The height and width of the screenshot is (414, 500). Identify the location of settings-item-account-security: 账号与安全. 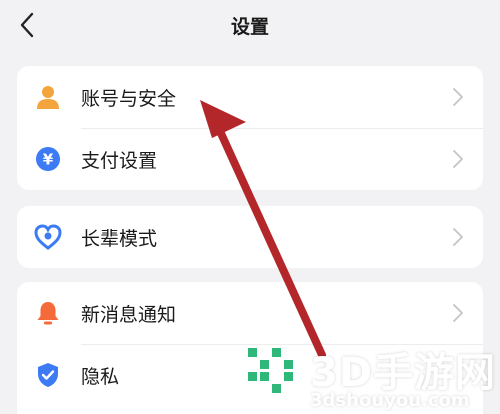
(250, 97).